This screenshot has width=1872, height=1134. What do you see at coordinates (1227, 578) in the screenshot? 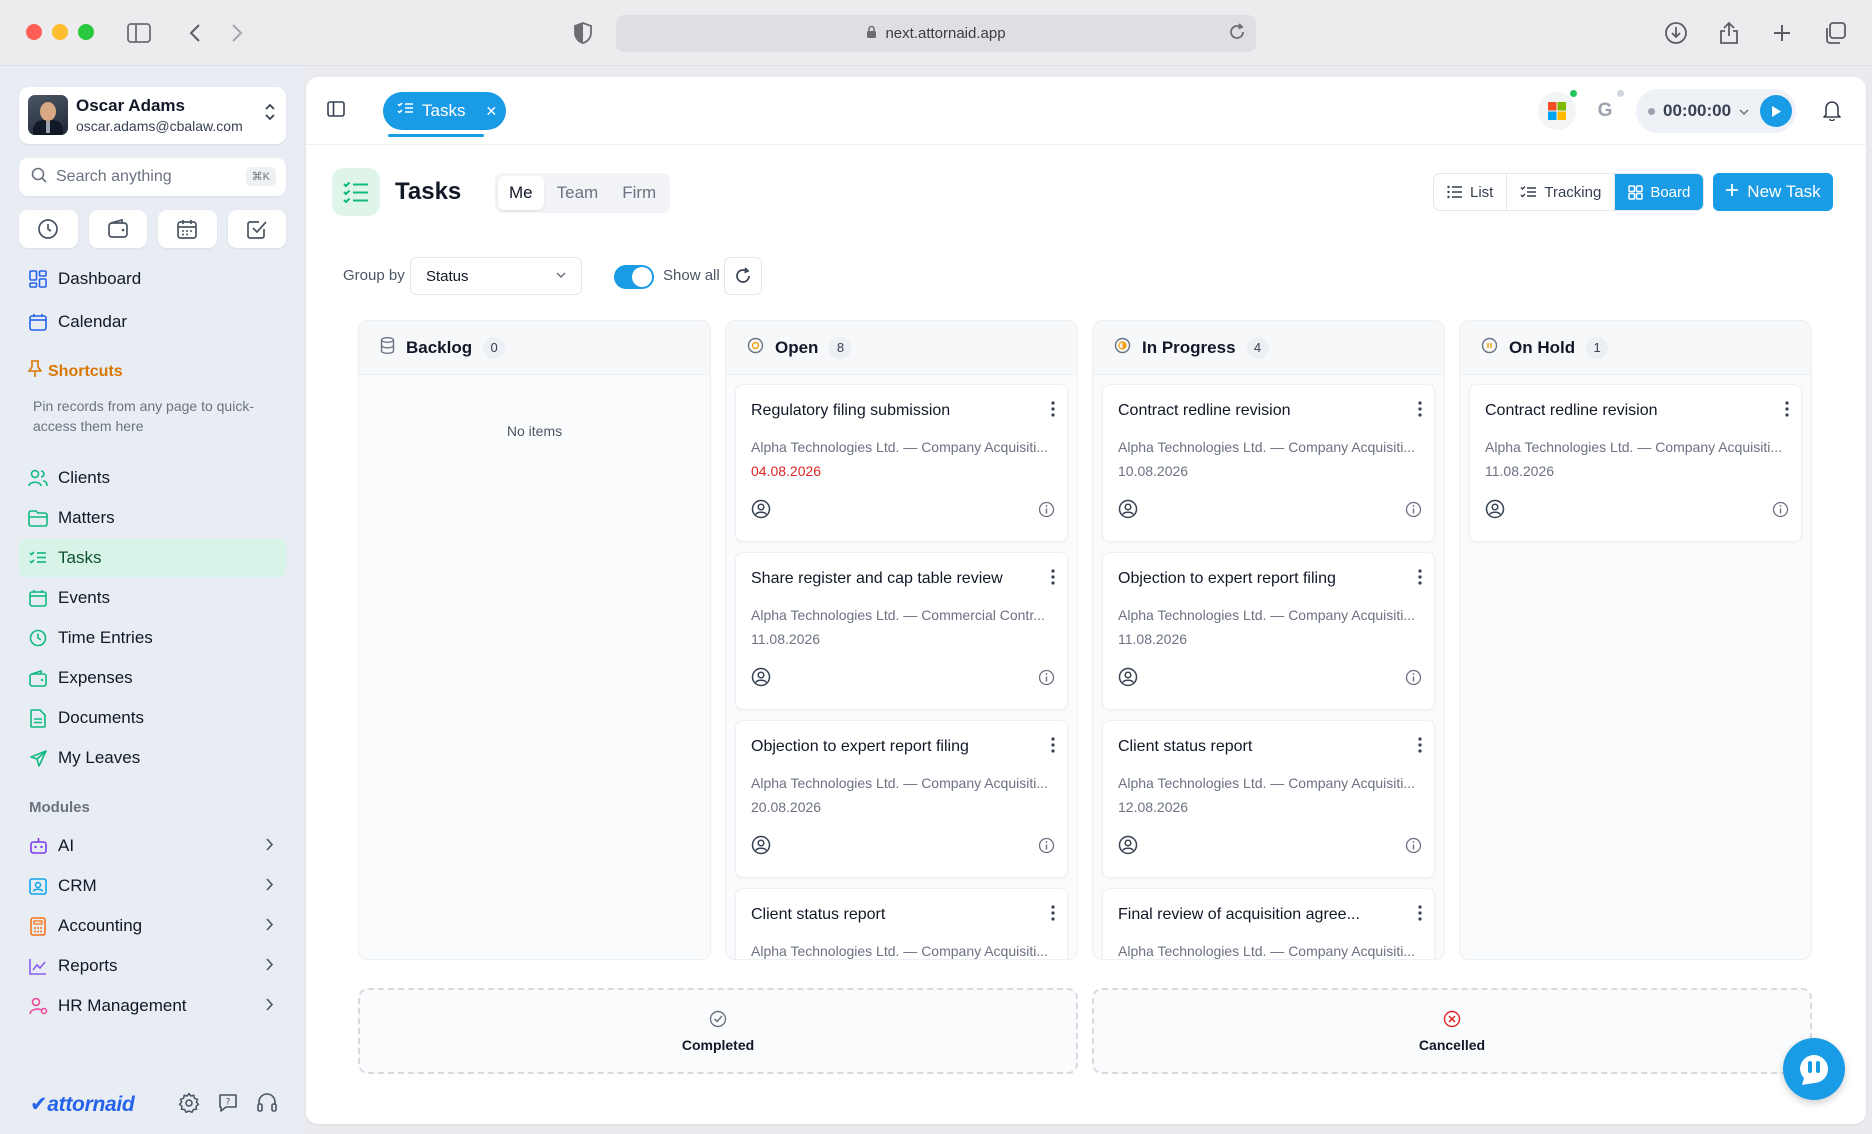
I see `task-title: Objection to expert report filing` at bounding box center [1227, 578].